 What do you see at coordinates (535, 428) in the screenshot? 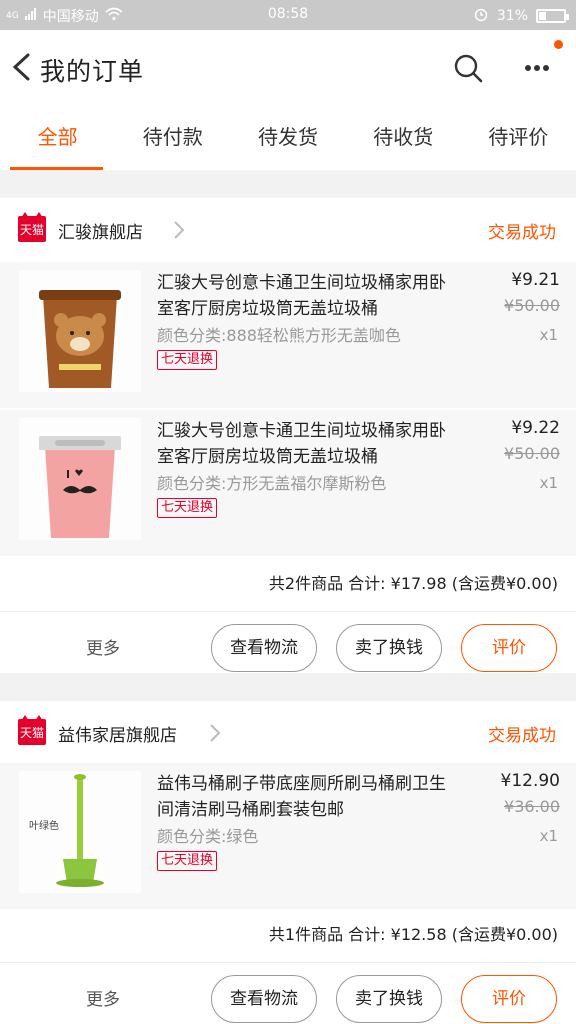
I see `product-price: ¥9.22` at bounding box center [535, 428].